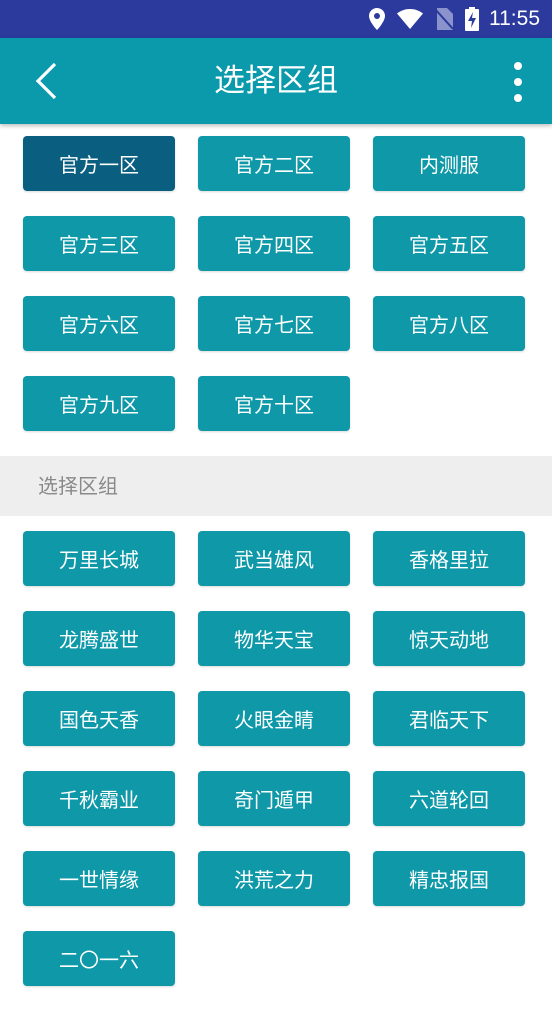 This screenshot has width=552, height=1011. I want to click on group-button: 物华天宝, so click(274, 638).